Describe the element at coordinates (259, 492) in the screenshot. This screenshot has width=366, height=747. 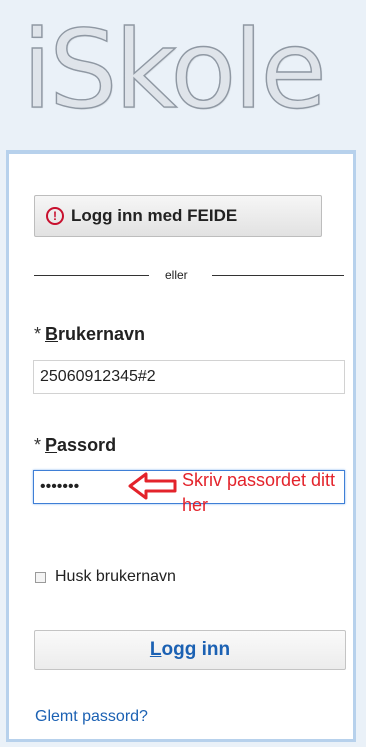
I see `annotation-text: Skriv passordet ditt her` at that location.